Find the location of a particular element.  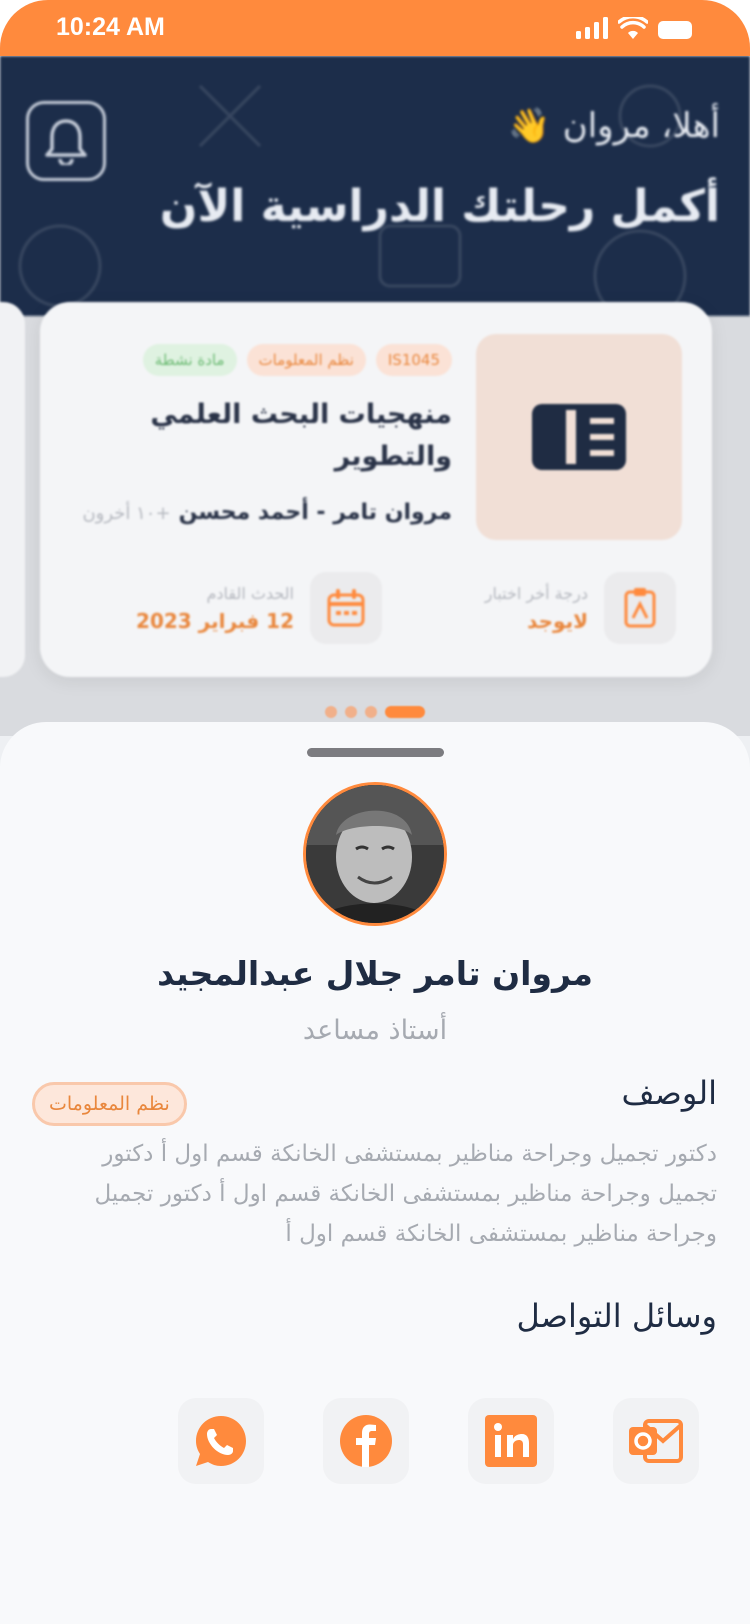

exam-icon-box is located at coordinates (640, 608).